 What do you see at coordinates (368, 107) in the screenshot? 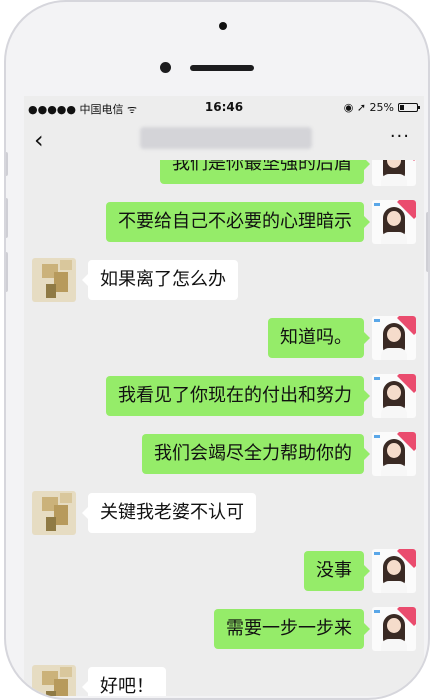
I see `status-indicators: ◉ ➚ 25%` at bounding box center [368, 107].